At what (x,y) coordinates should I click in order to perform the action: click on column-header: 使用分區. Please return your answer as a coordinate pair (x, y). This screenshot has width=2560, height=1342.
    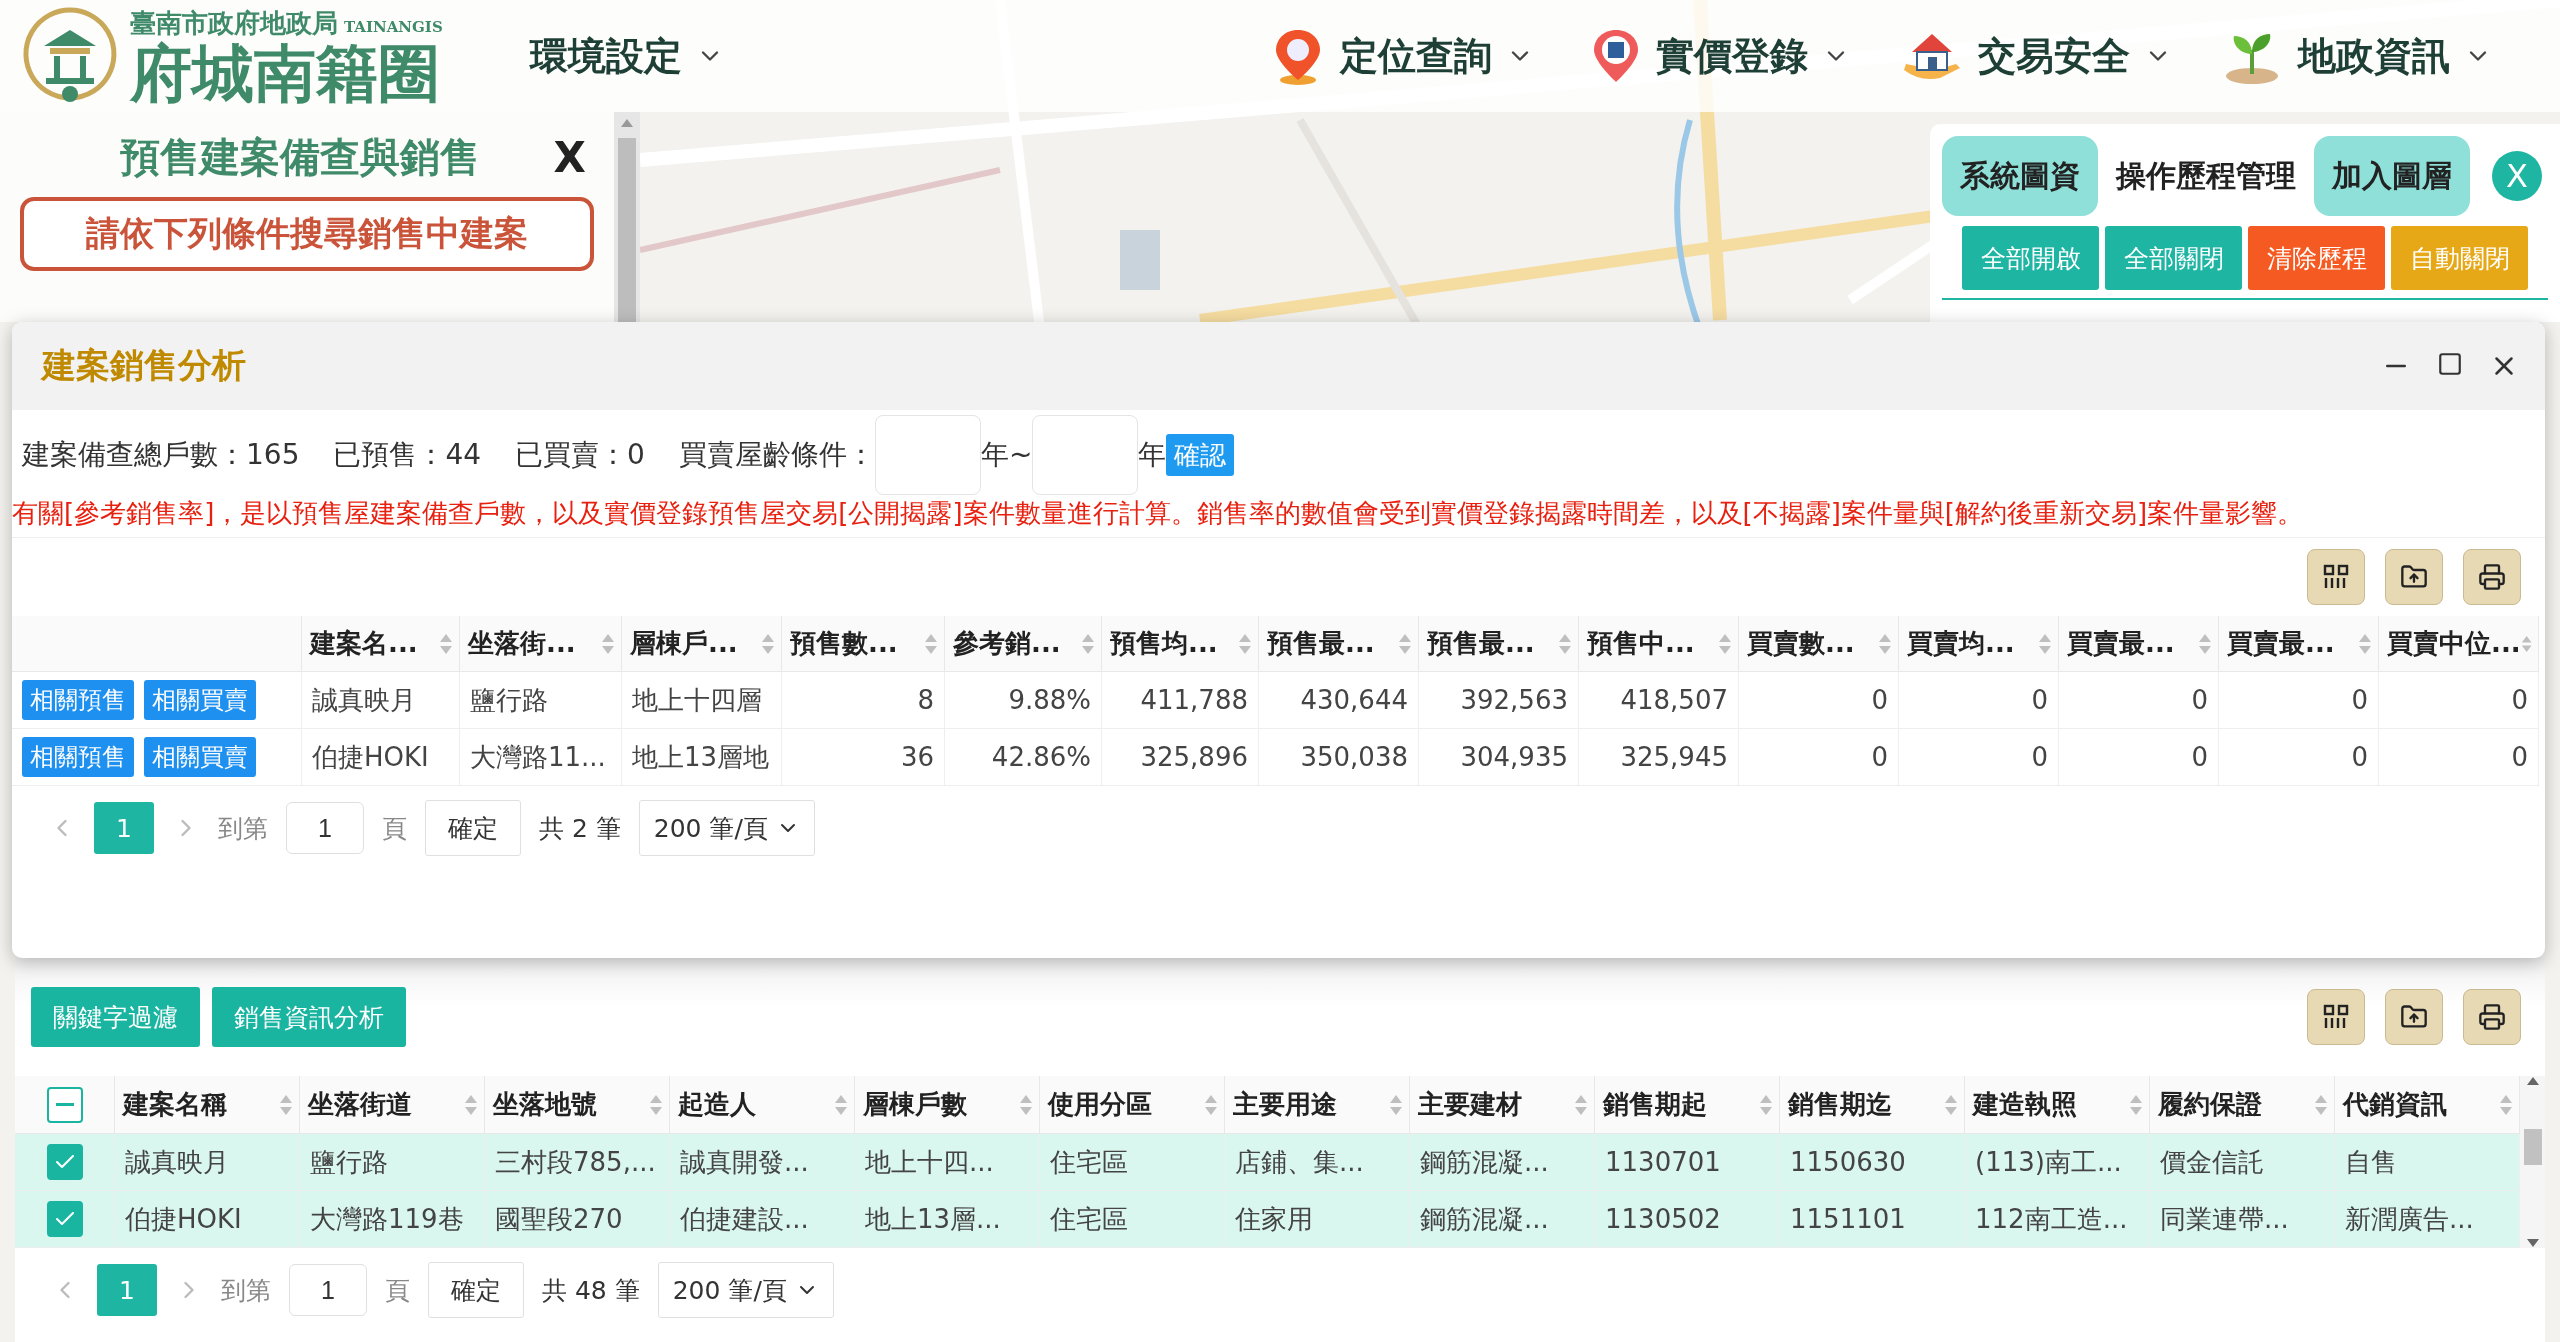
    Looking at the image, I should click on (1132, 1105).